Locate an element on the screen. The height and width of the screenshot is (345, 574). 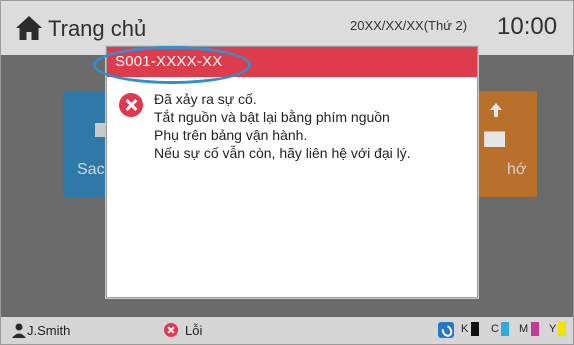
error-x-icon is located at coordinates (131, 105).